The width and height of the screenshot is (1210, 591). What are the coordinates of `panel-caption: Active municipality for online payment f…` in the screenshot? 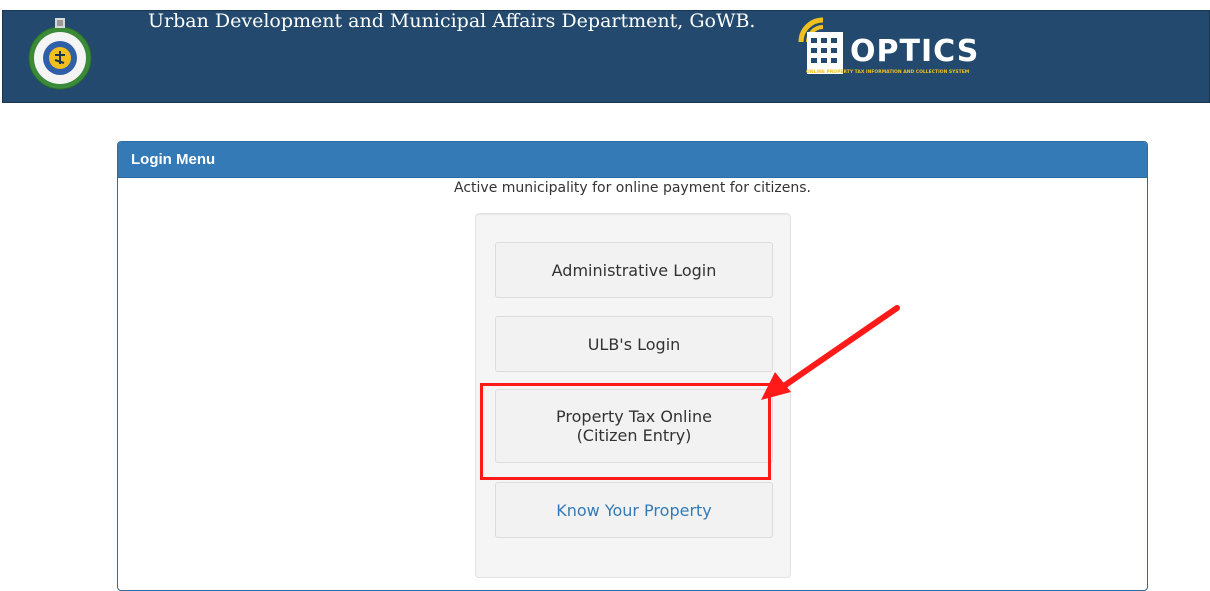 It's located at (632, 188).